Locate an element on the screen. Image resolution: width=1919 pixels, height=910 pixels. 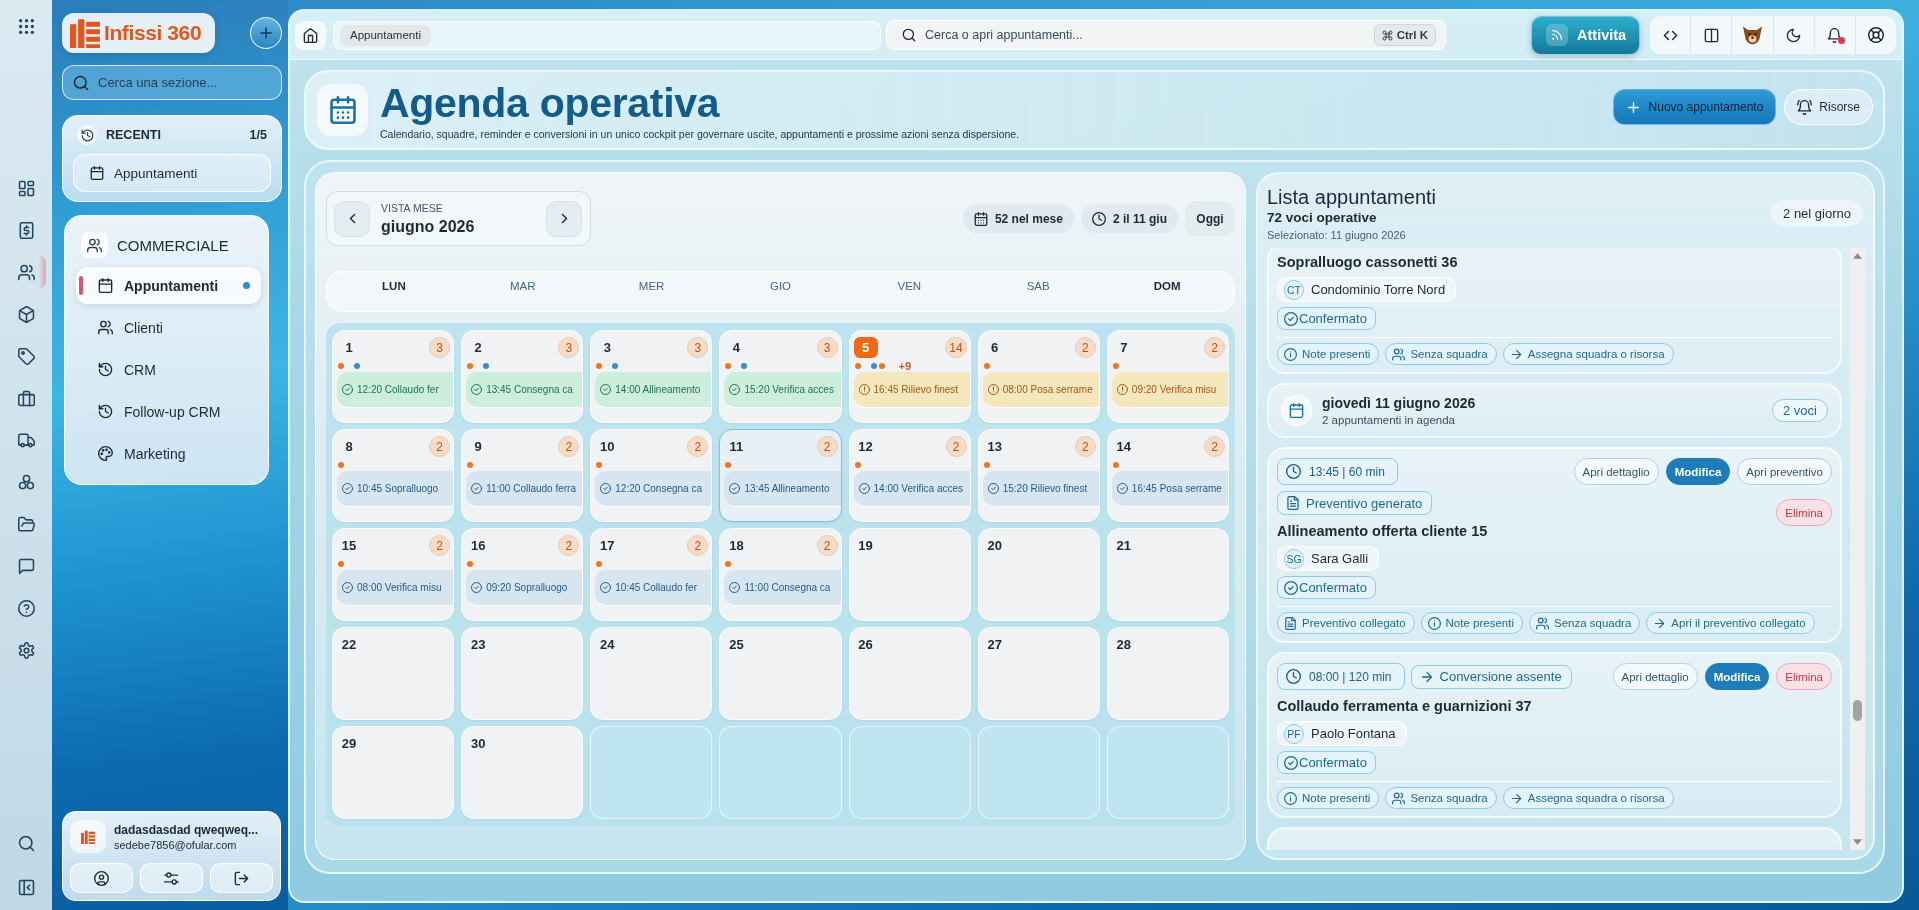
add-button is located at coordinates (266, 33).